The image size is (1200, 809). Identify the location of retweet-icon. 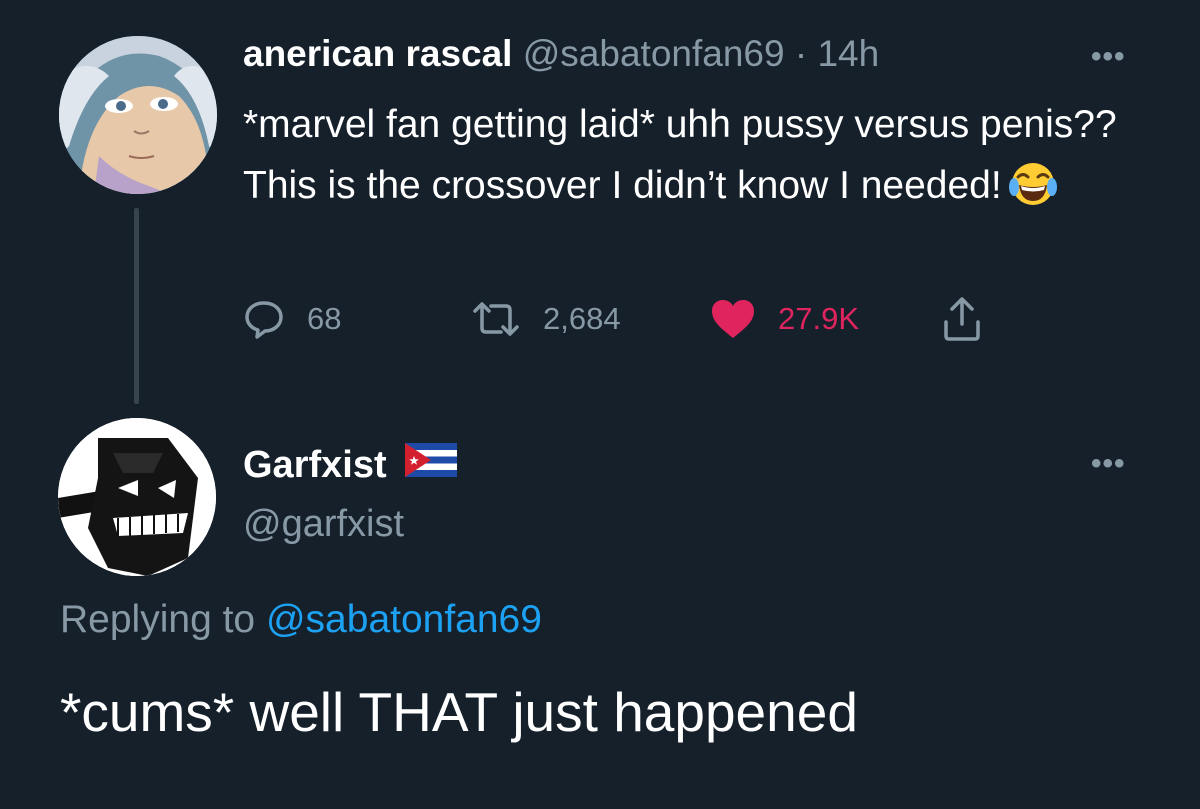
(496, 319).